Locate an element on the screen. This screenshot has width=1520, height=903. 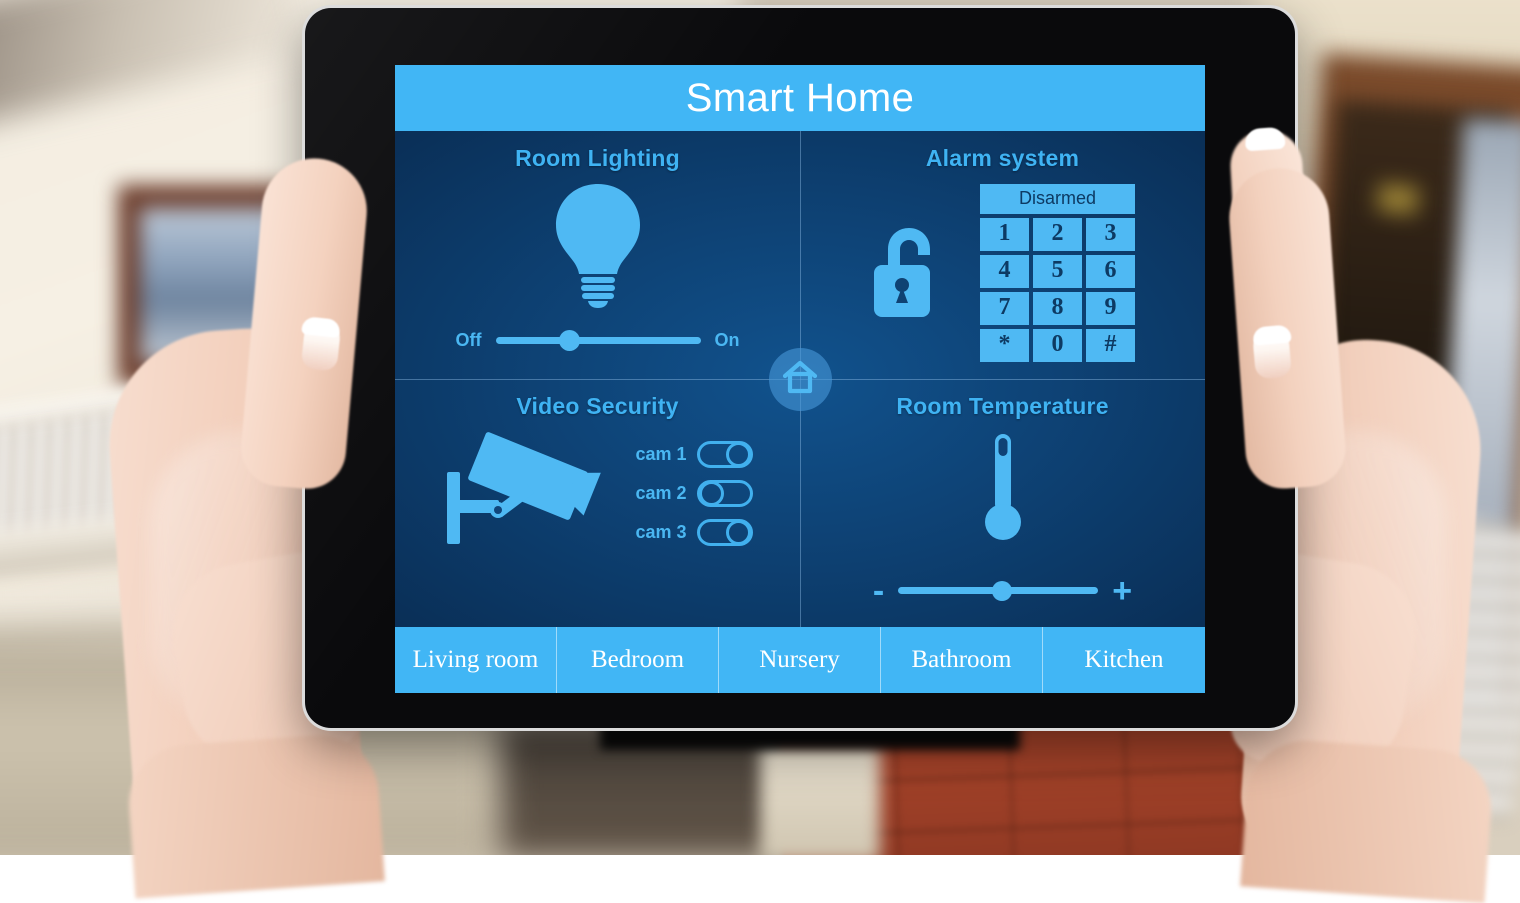
camera-row-3: cam 3 is located at coordinates (692, 532).